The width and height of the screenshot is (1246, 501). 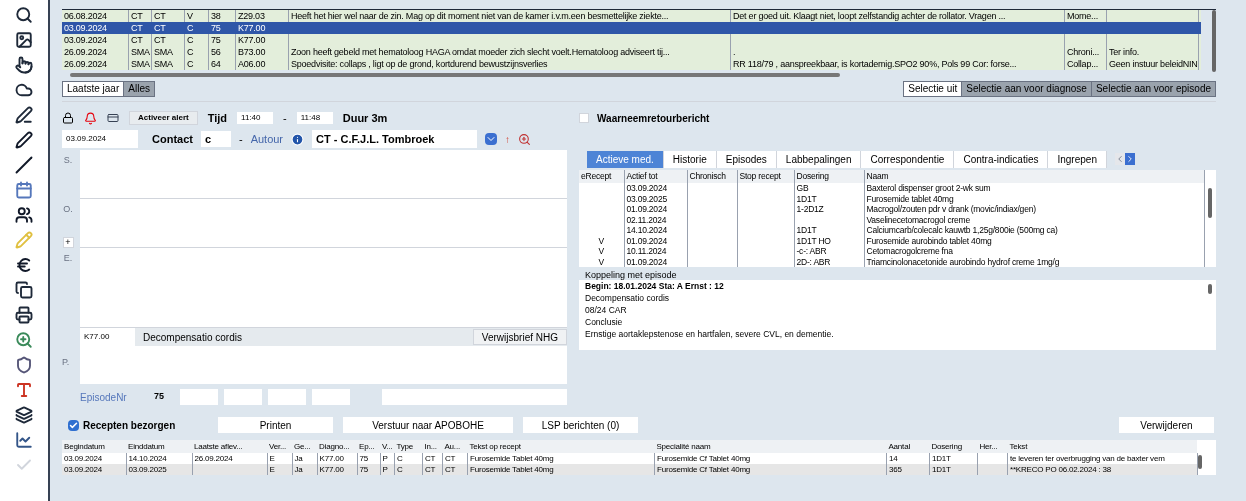 I want to click on author-link: Autour, so click(x=267, y=139).